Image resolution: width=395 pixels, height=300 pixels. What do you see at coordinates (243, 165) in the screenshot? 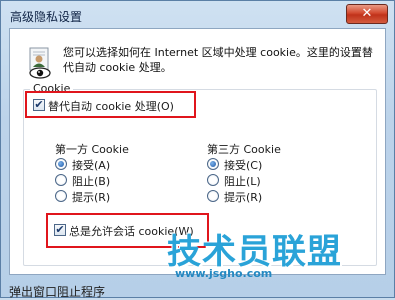
I see `third-party-accept-label: 接受(C)` at bounding box center [243, 165].